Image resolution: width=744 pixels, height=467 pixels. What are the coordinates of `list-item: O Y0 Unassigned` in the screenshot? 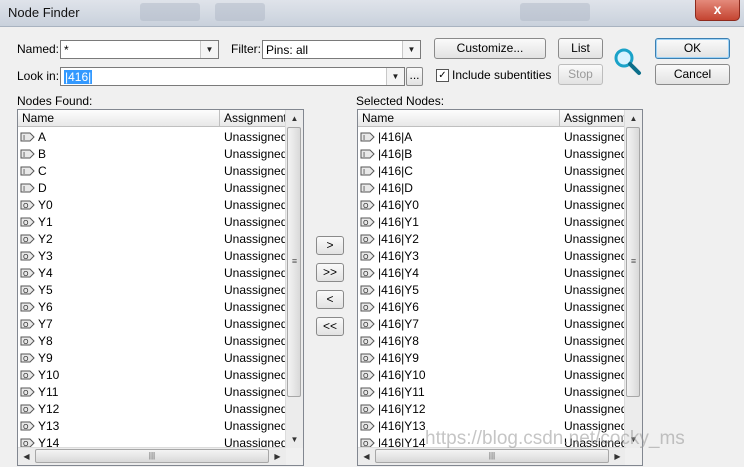 It's located at (153, 204).